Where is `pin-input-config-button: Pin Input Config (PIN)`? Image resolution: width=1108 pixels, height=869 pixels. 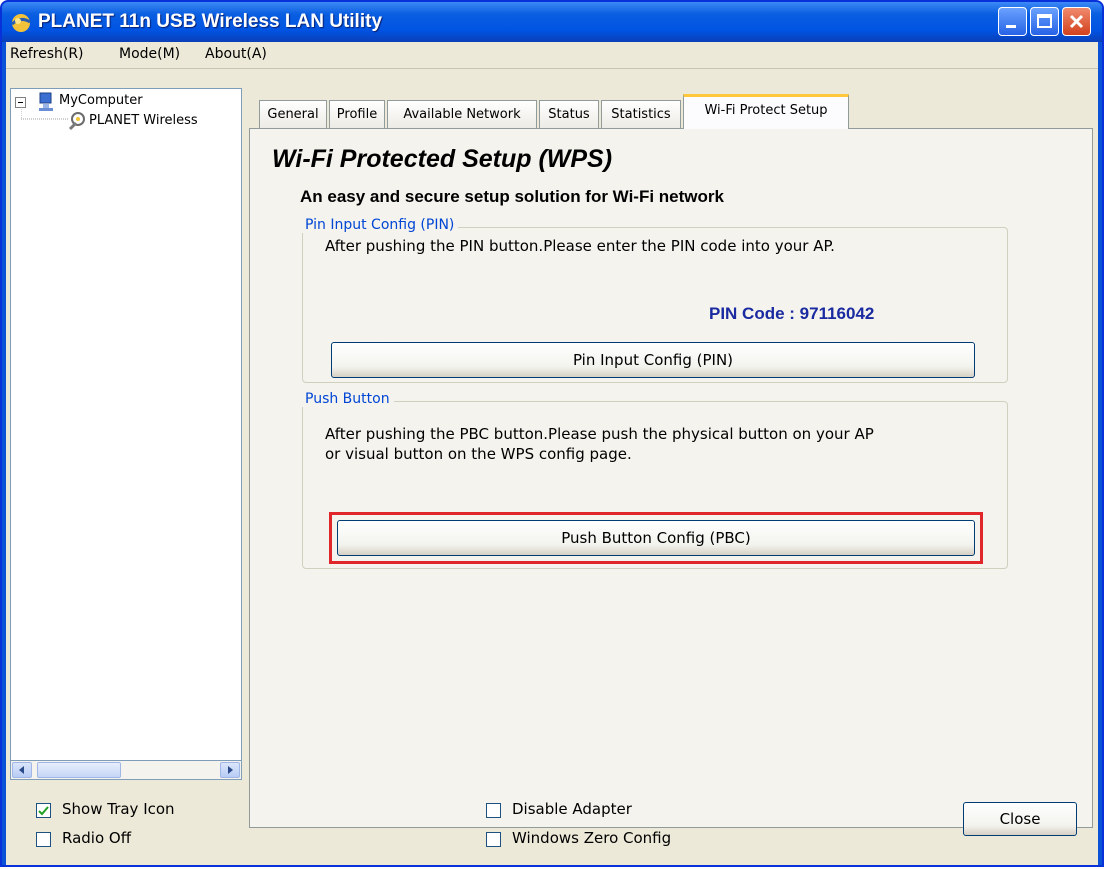 pin-input-config-button: Pin Input Config (PIN) is located at coordinates (653, 360).